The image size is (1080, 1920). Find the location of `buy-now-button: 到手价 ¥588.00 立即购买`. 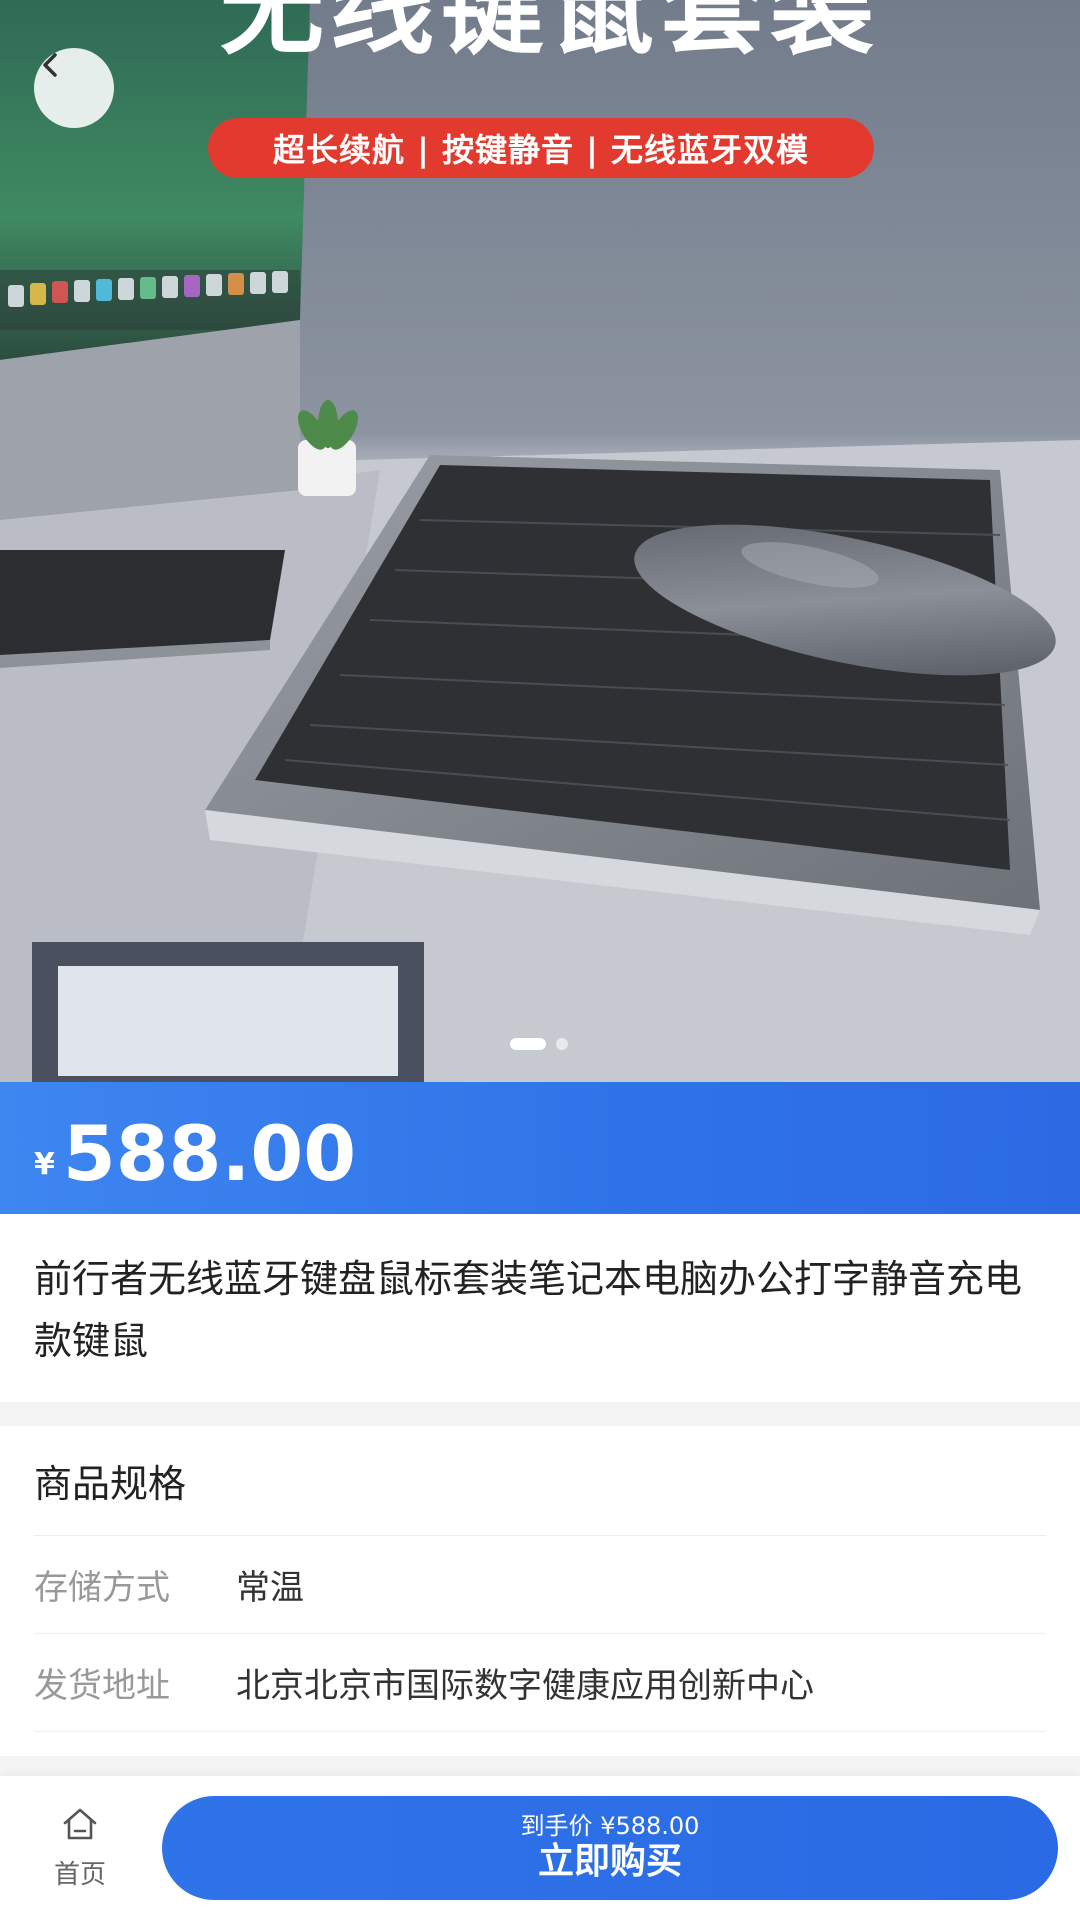

buy-now-button: 到手价 ¥588.00 立即购买 is located at coordinates (610, 1848).